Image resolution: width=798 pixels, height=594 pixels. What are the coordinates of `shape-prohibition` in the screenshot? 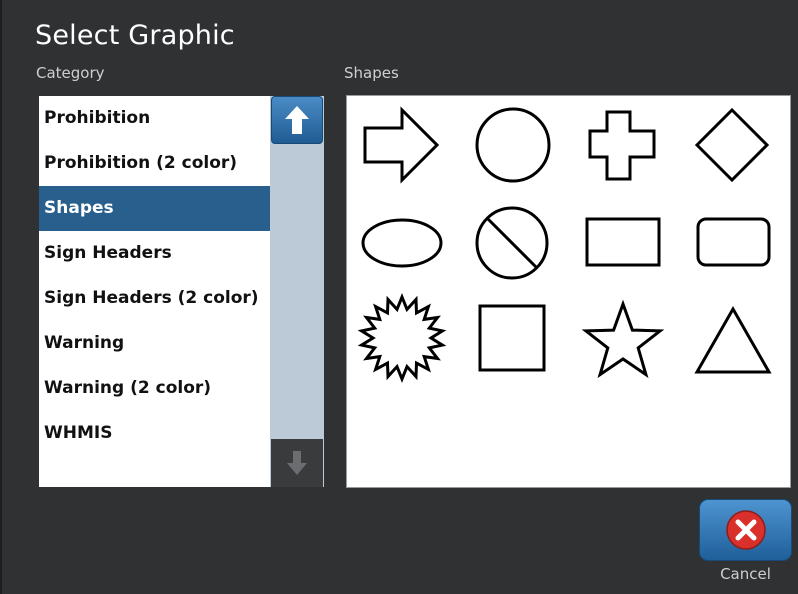 It's located at (512, 241).